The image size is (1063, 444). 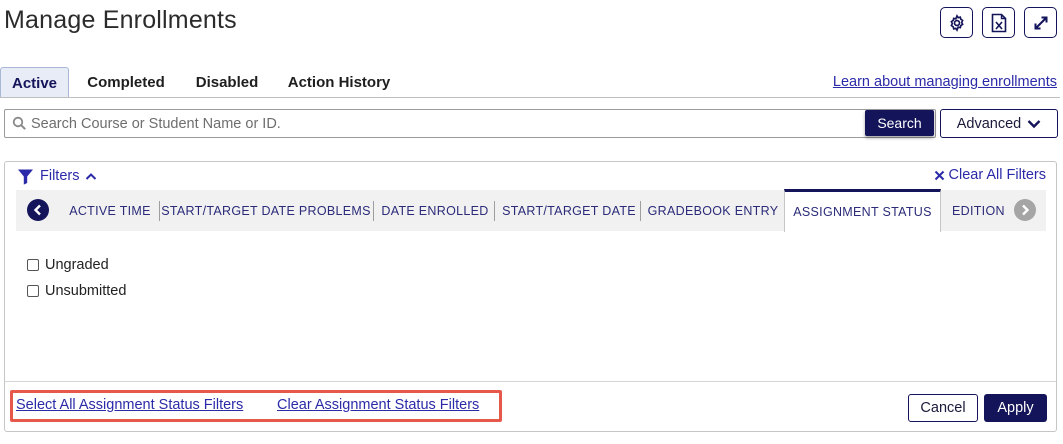 I want to click on filter-tab-start-target-date: START/TARGET DATE, so click(x=569, y=210).